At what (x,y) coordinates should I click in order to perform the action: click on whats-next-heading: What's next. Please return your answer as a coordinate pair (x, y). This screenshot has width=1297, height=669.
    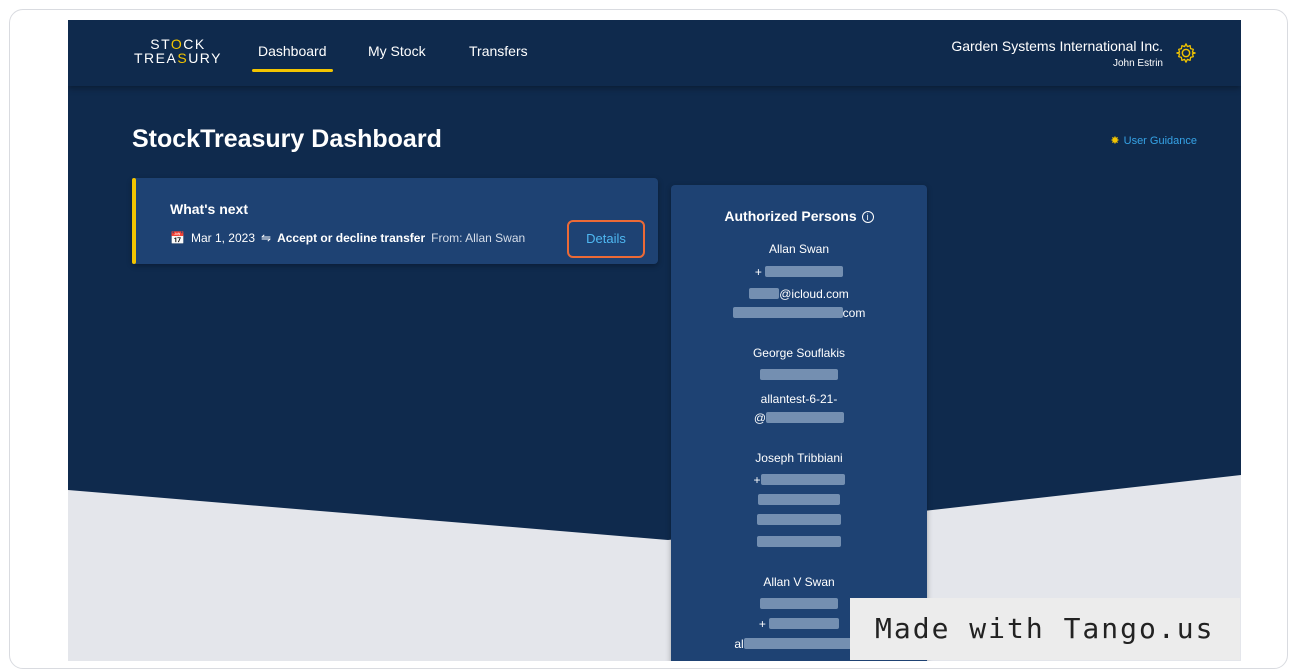
    Looking at the image, I should click on (209, 209).